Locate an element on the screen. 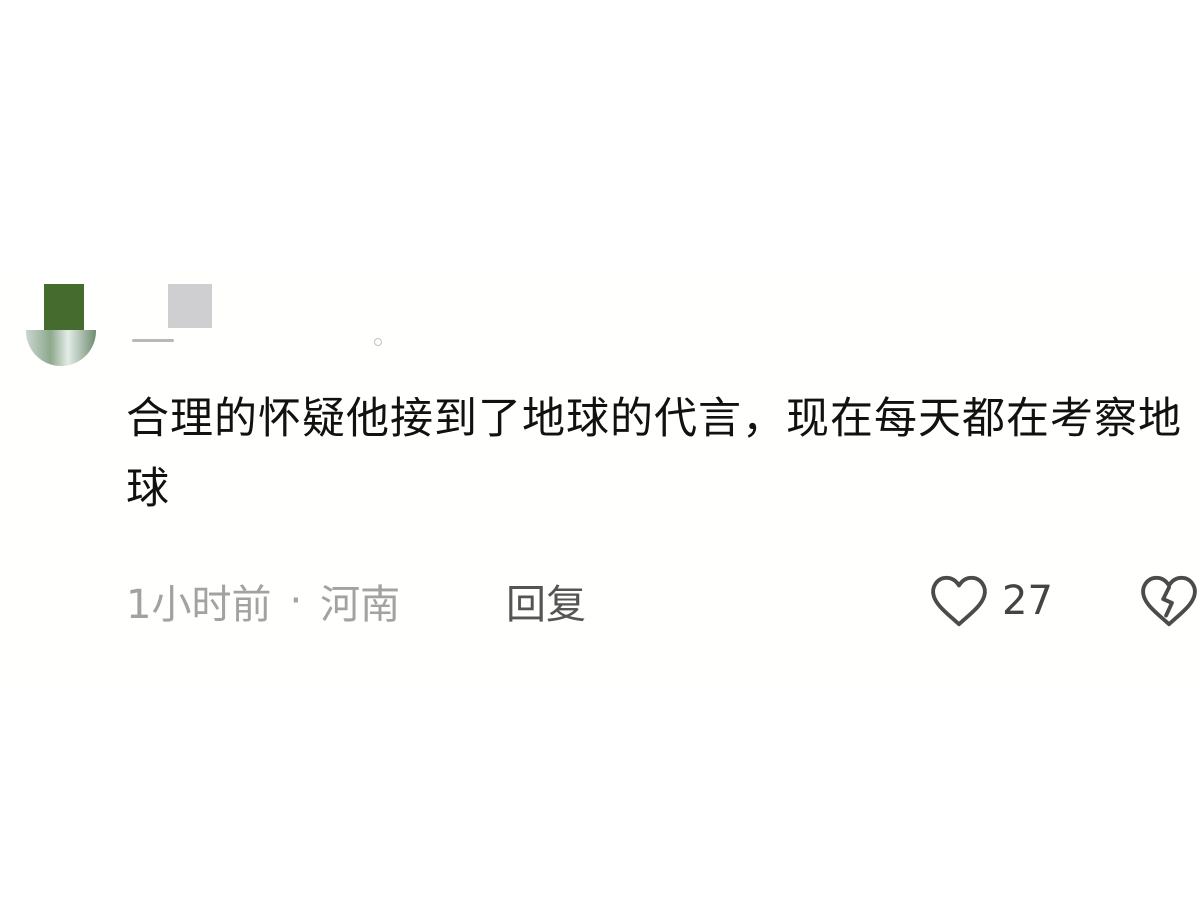 The height and width of the screenshot is (900, 1200). broken-heart-icon is located at coordinates (1169, 601).